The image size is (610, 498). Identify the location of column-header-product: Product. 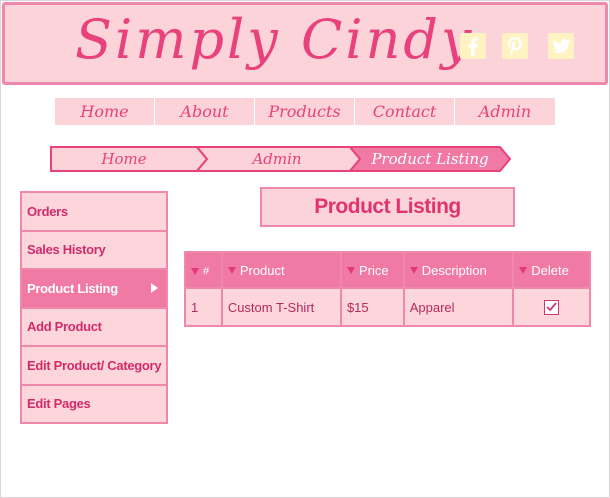
(281, 270).